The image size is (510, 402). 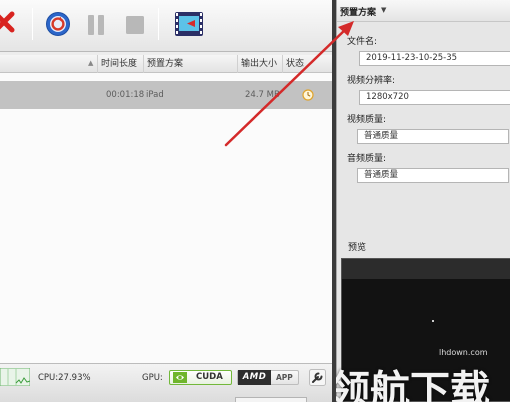 I want to click on video-quality-label: 视频质量:, so click(x=367, y=120).